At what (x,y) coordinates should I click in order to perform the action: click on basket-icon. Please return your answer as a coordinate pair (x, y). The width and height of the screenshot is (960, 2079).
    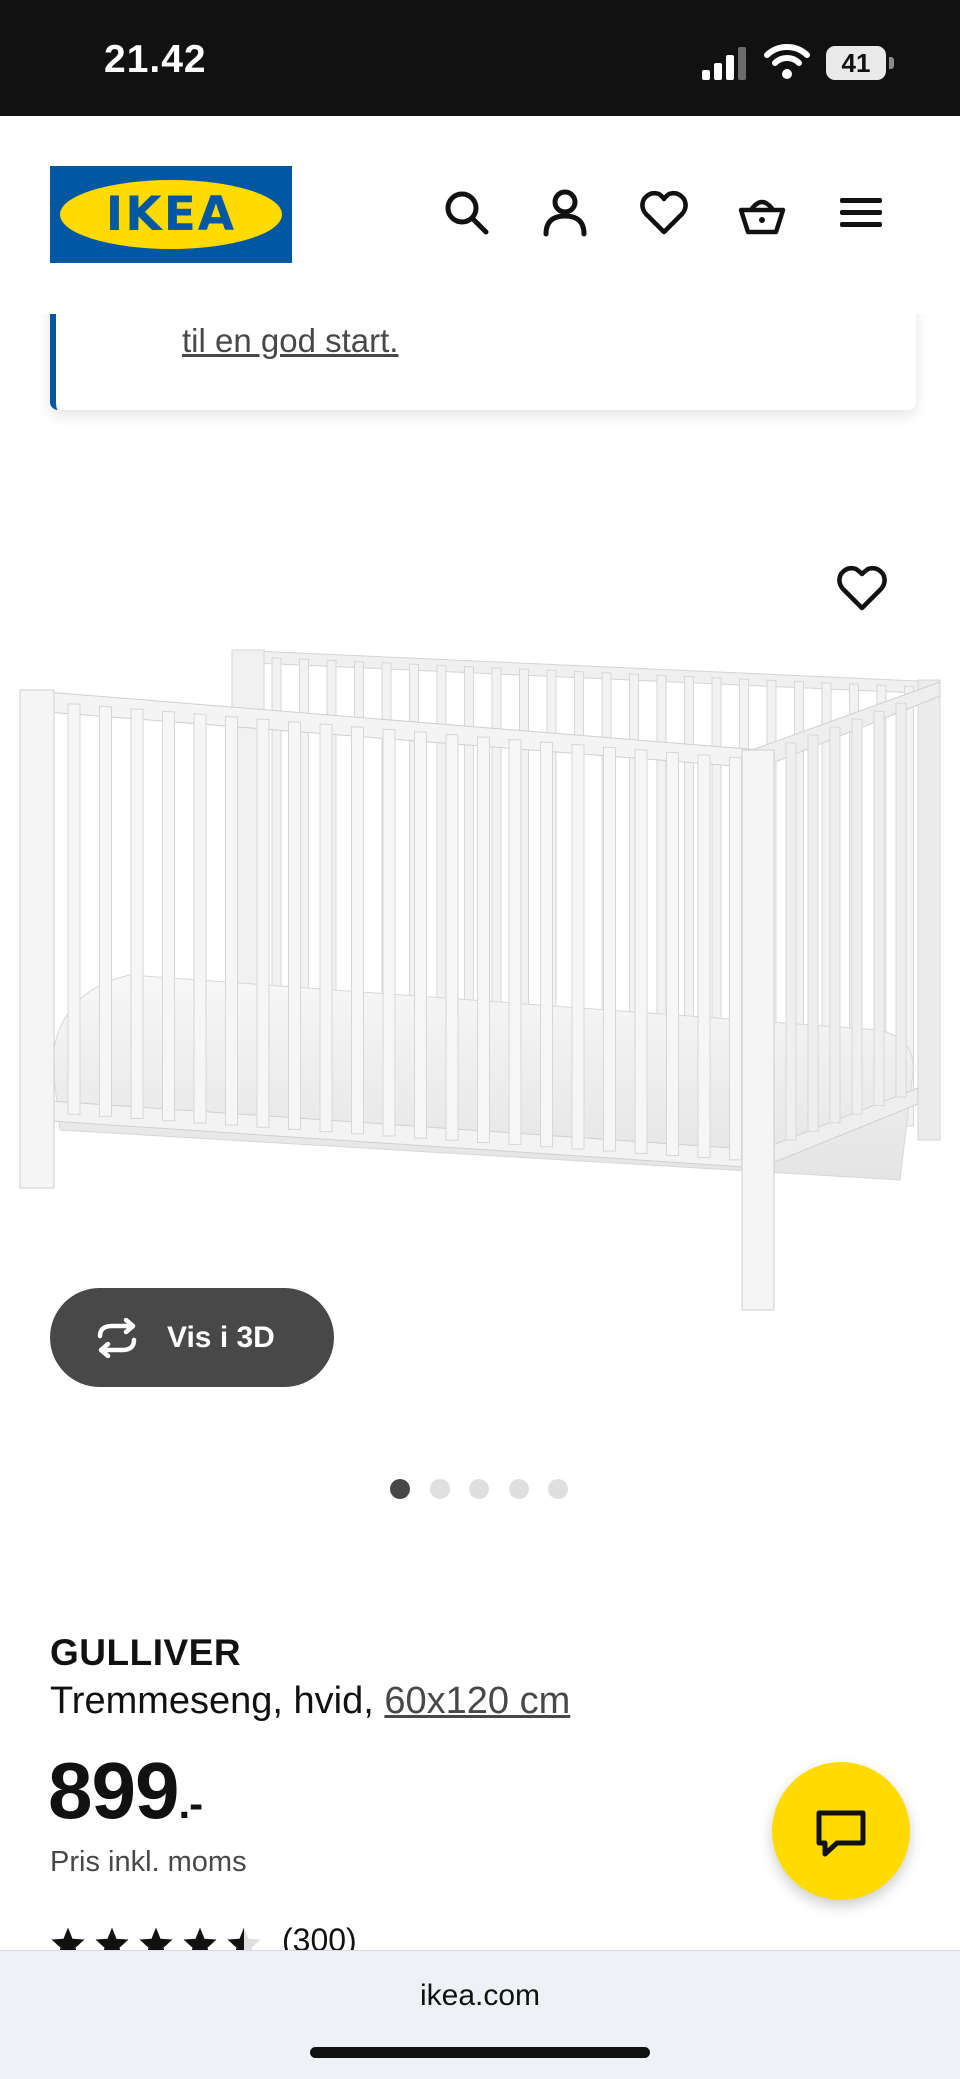
    Looking at the image, I should click on (762, 213).